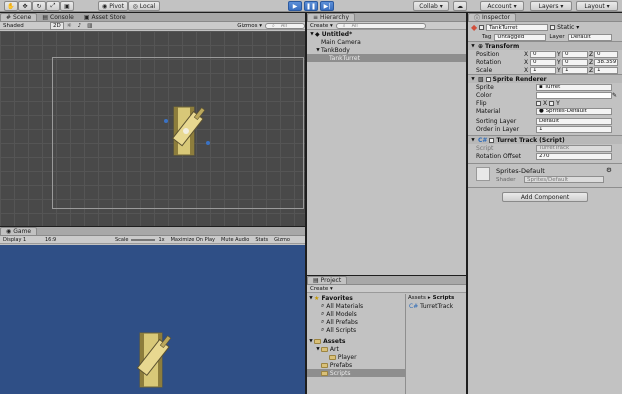 Image resolution: width=622 pixels, height=394 pixels. Describe the element at coordinates (444, 298) in the screenshot. I see `breadcrumb-leaf: Scripts` at that location.